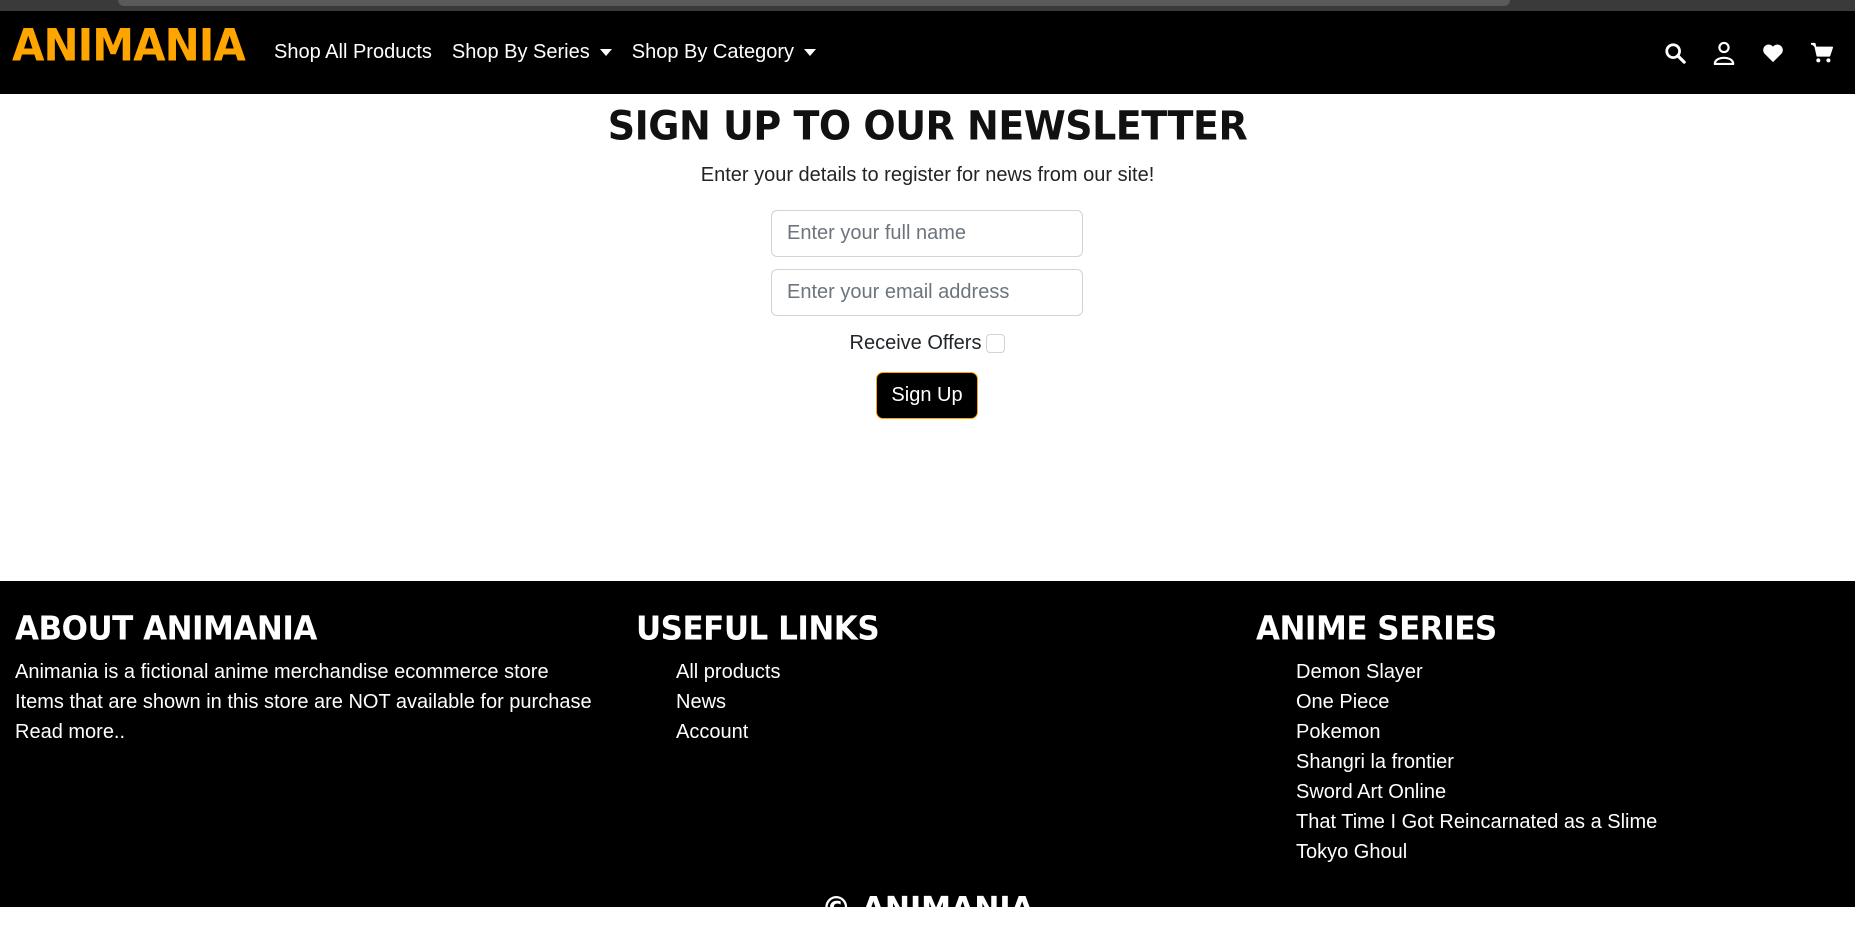 This screenshot has width=1855, height=926. What do you see at coordinates (1376, 629) in the screenshot?
I see `footer-series-heading: Anime Series` at bounding box center [1376, 629].